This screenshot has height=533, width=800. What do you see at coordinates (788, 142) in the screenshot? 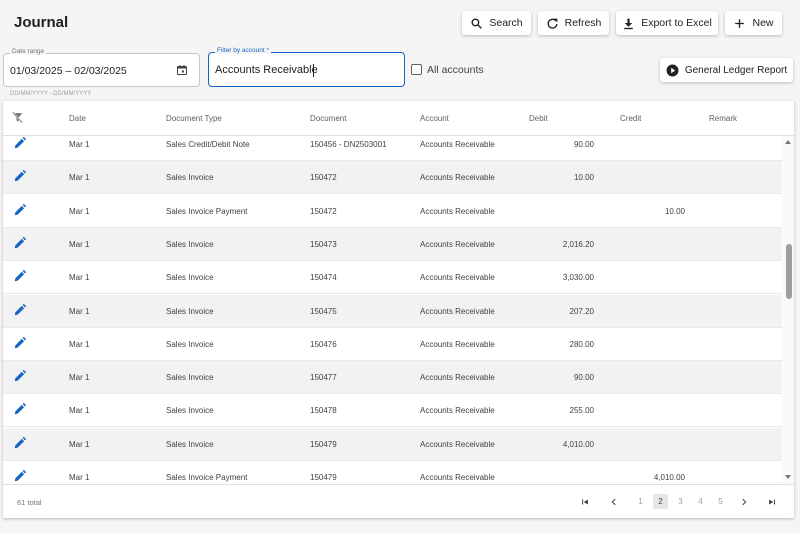
I see `scroll-up-arrow` at bounding box center [788, 142].